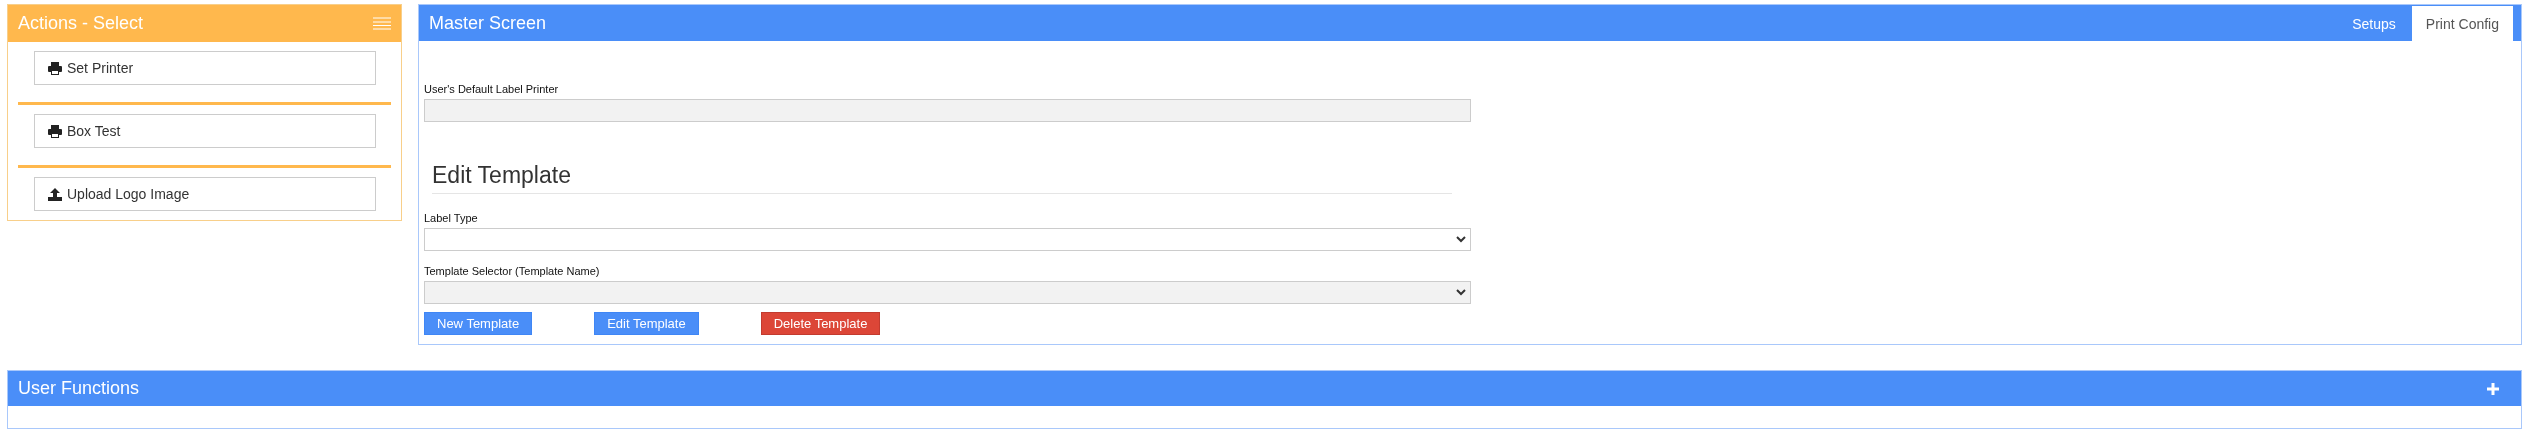 The width and height of the screenshot is (2532, 443). I want to click on action-button: Upload Logo Image, so click(205, 194).